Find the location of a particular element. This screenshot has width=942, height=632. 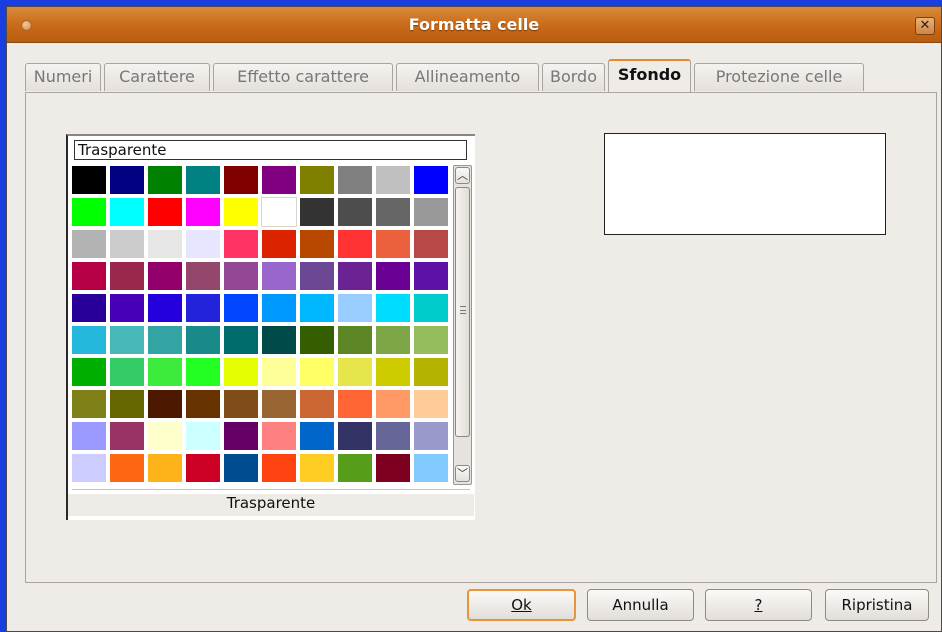

tab-allineamento: Allineamento is located at coordinates (467, 77).